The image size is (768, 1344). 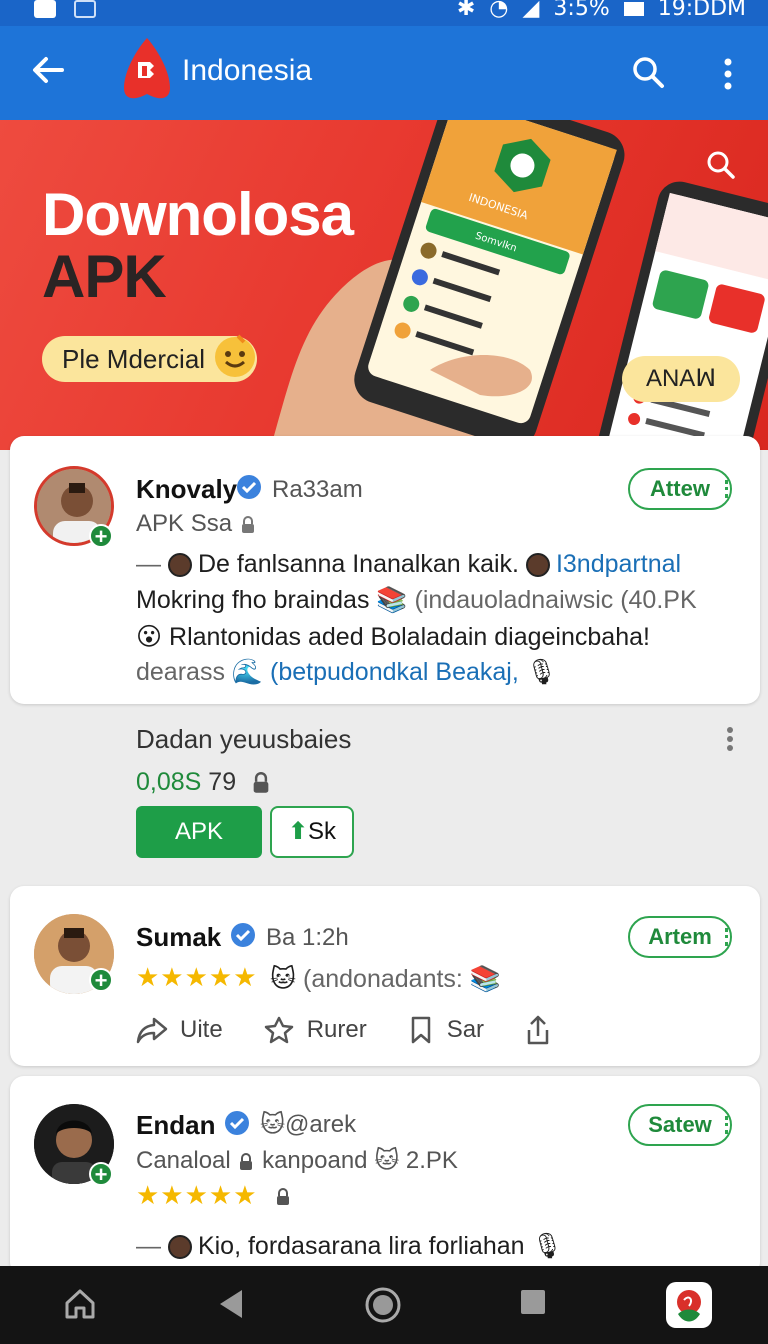 I want to click on more-options-icon, so click(x=728, y=74).